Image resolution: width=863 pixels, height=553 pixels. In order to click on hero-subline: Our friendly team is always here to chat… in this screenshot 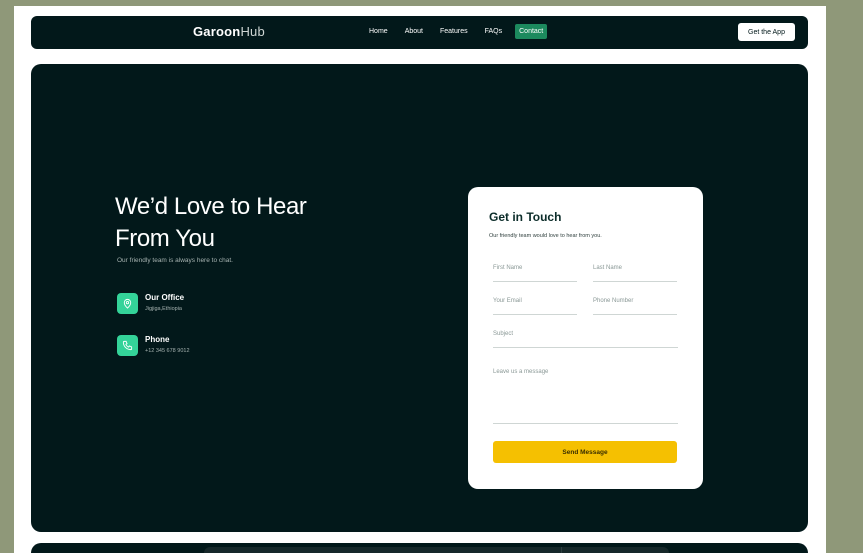, I will do `click(175, 260)`.